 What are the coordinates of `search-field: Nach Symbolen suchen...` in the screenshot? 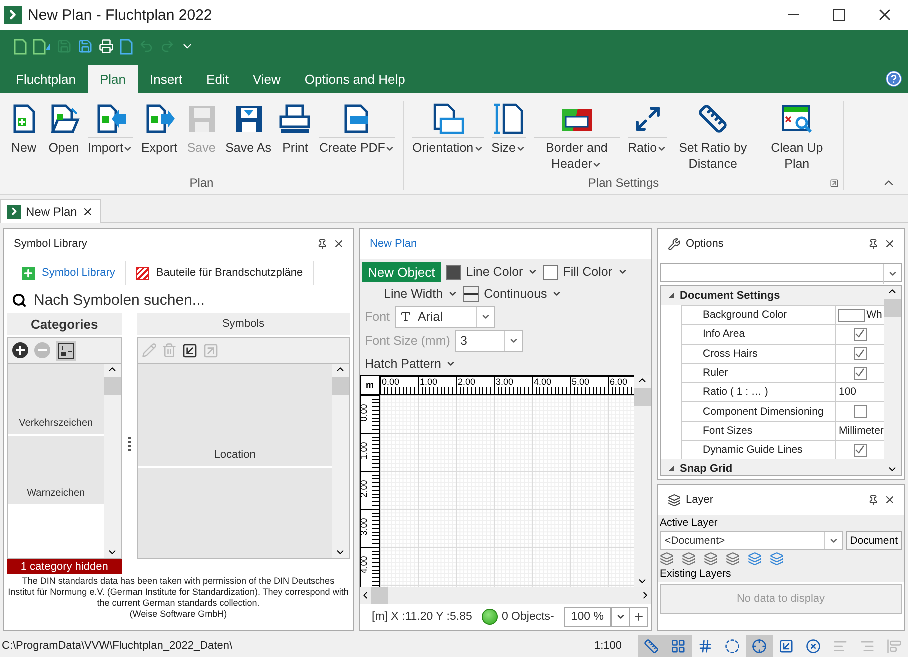 It's located at (188, 300).